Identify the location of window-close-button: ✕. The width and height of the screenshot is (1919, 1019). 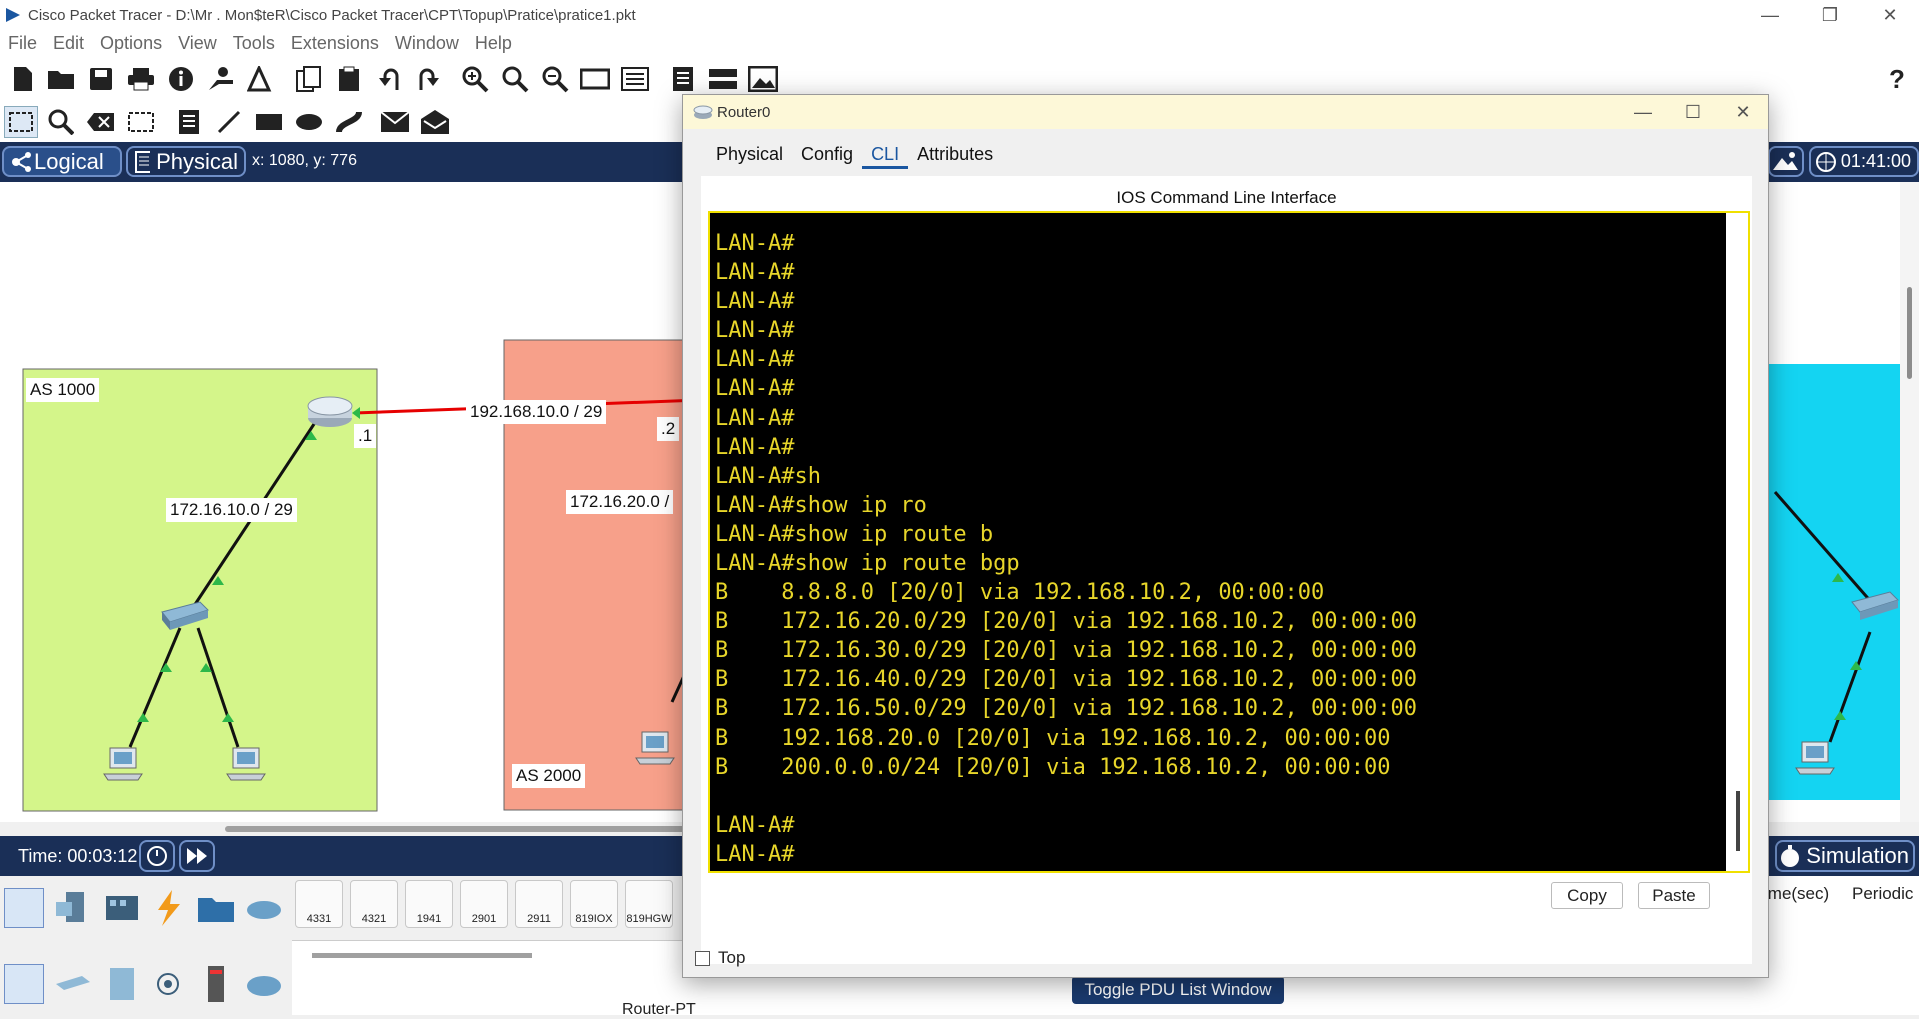
(1743, 112).